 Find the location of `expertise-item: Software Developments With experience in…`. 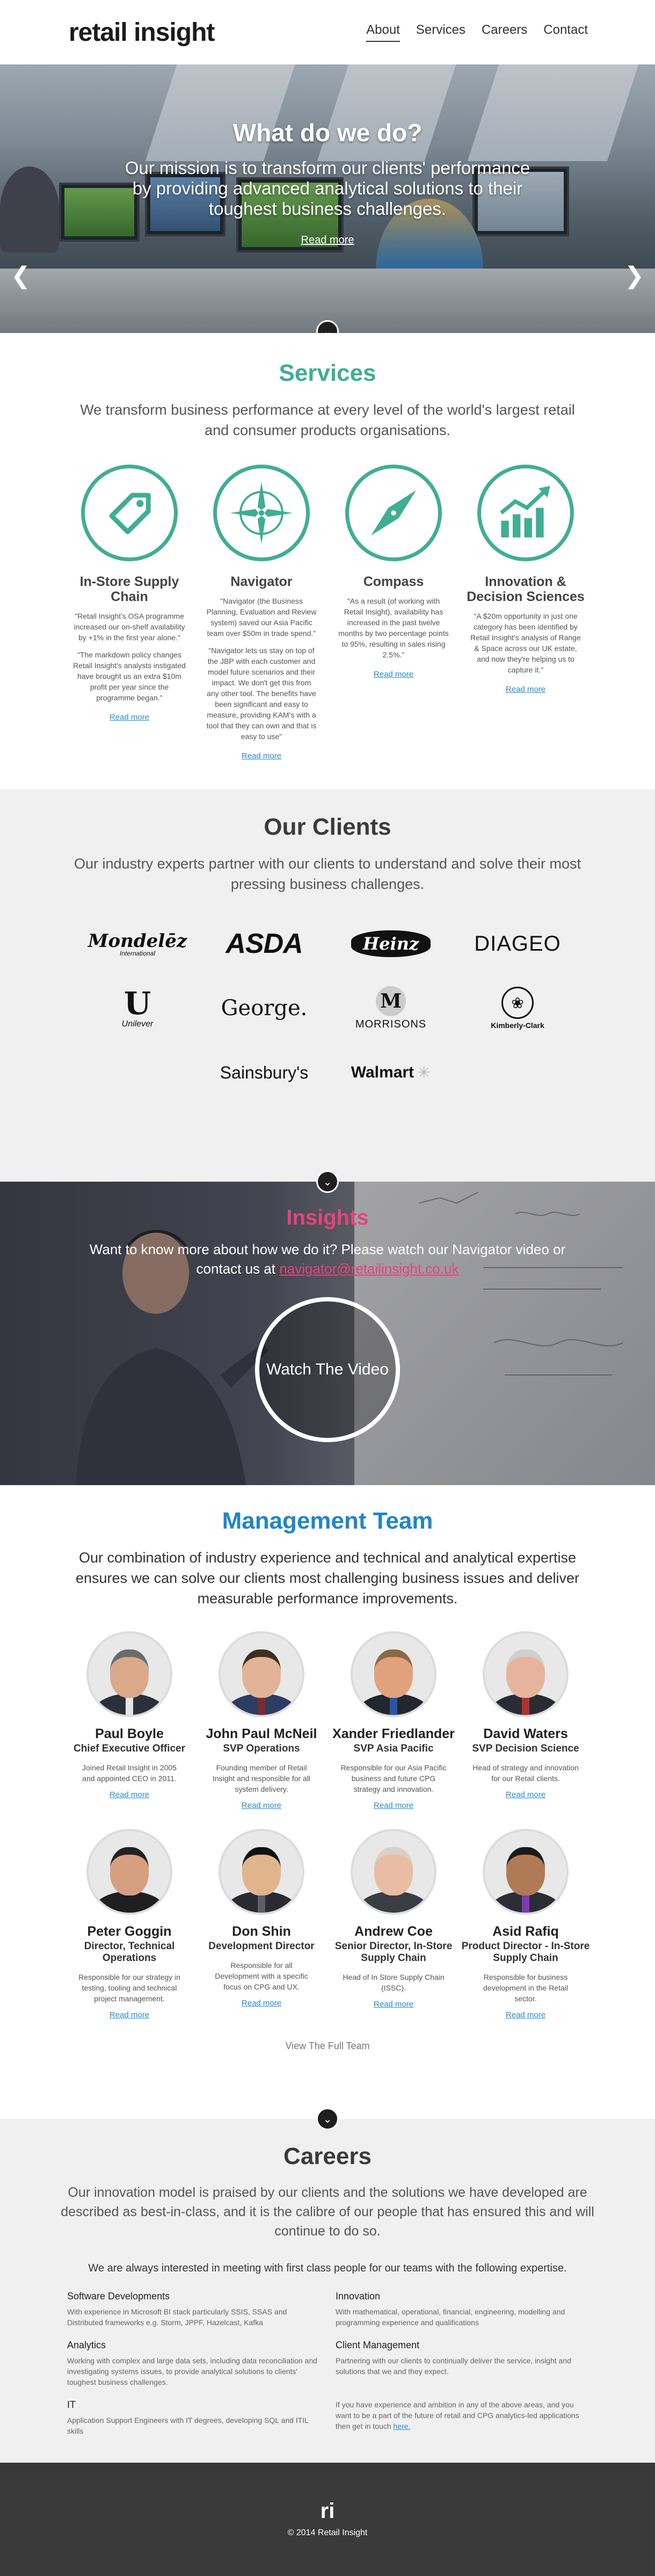

expertise-item: Software Developments With experience in… is located at coordinates (193, 2309).